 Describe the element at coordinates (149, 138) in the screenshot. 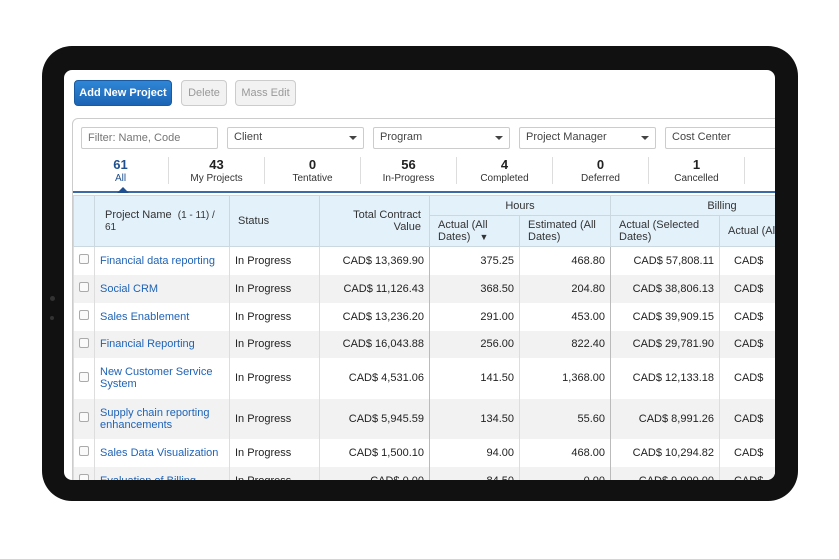

I see `name-filter-input` at that location.